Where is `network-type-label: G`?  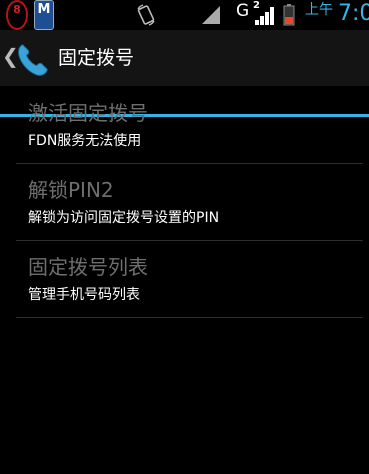
network-type-label: G is located at coordinates (243, 11).